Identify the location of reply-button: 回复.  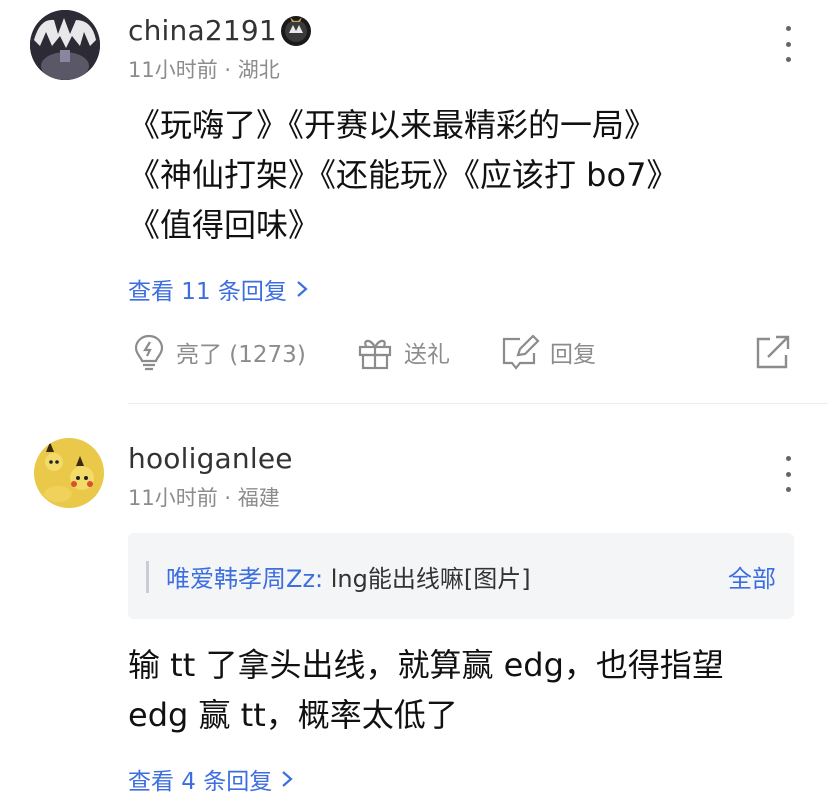
(548, 352).